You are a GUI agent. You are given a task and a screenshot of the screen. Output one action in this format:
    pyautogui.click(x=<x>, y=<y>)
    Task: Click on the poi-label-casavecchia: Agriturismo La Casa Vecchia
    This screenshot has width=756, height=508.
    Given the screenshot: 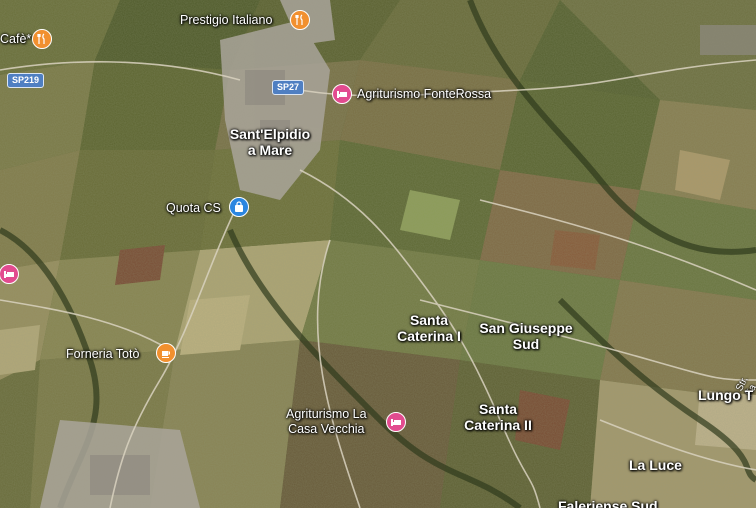 What is the action you would take?
    pyautogui.click(x=326, y=422)
    